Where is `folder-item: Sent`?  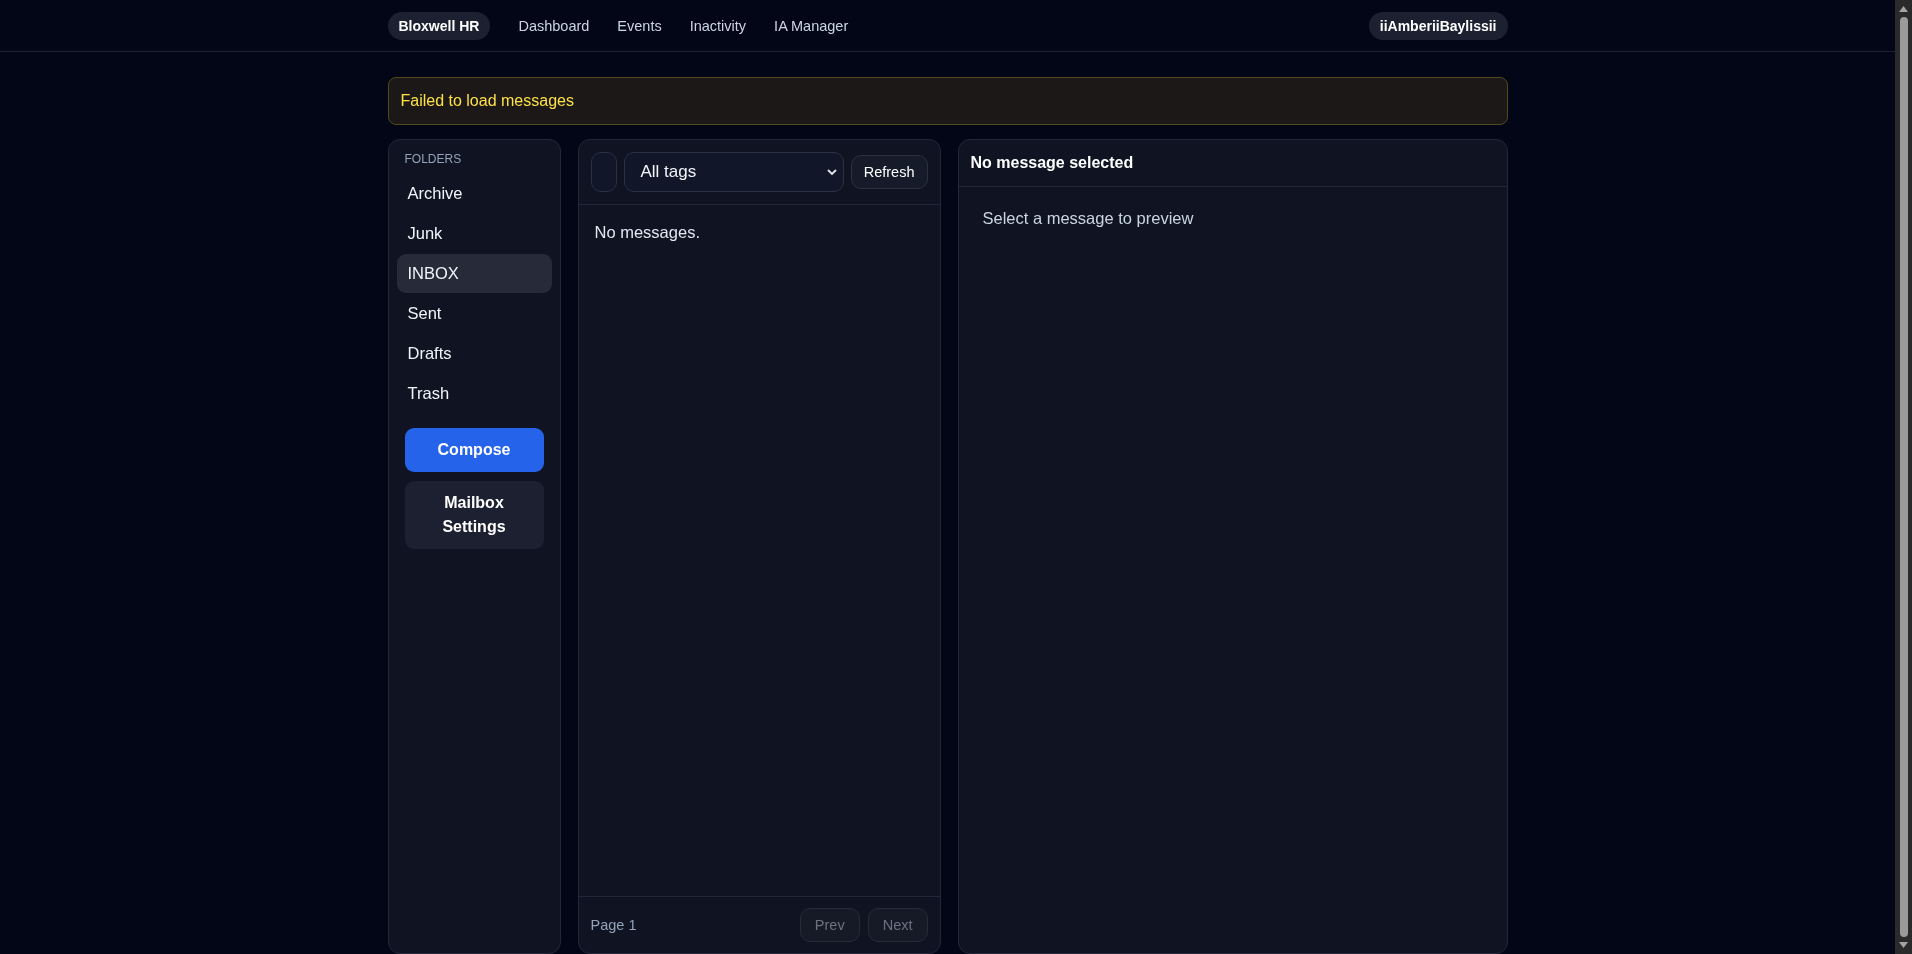
folder-item: Sent is located at coordinates (474, 313).